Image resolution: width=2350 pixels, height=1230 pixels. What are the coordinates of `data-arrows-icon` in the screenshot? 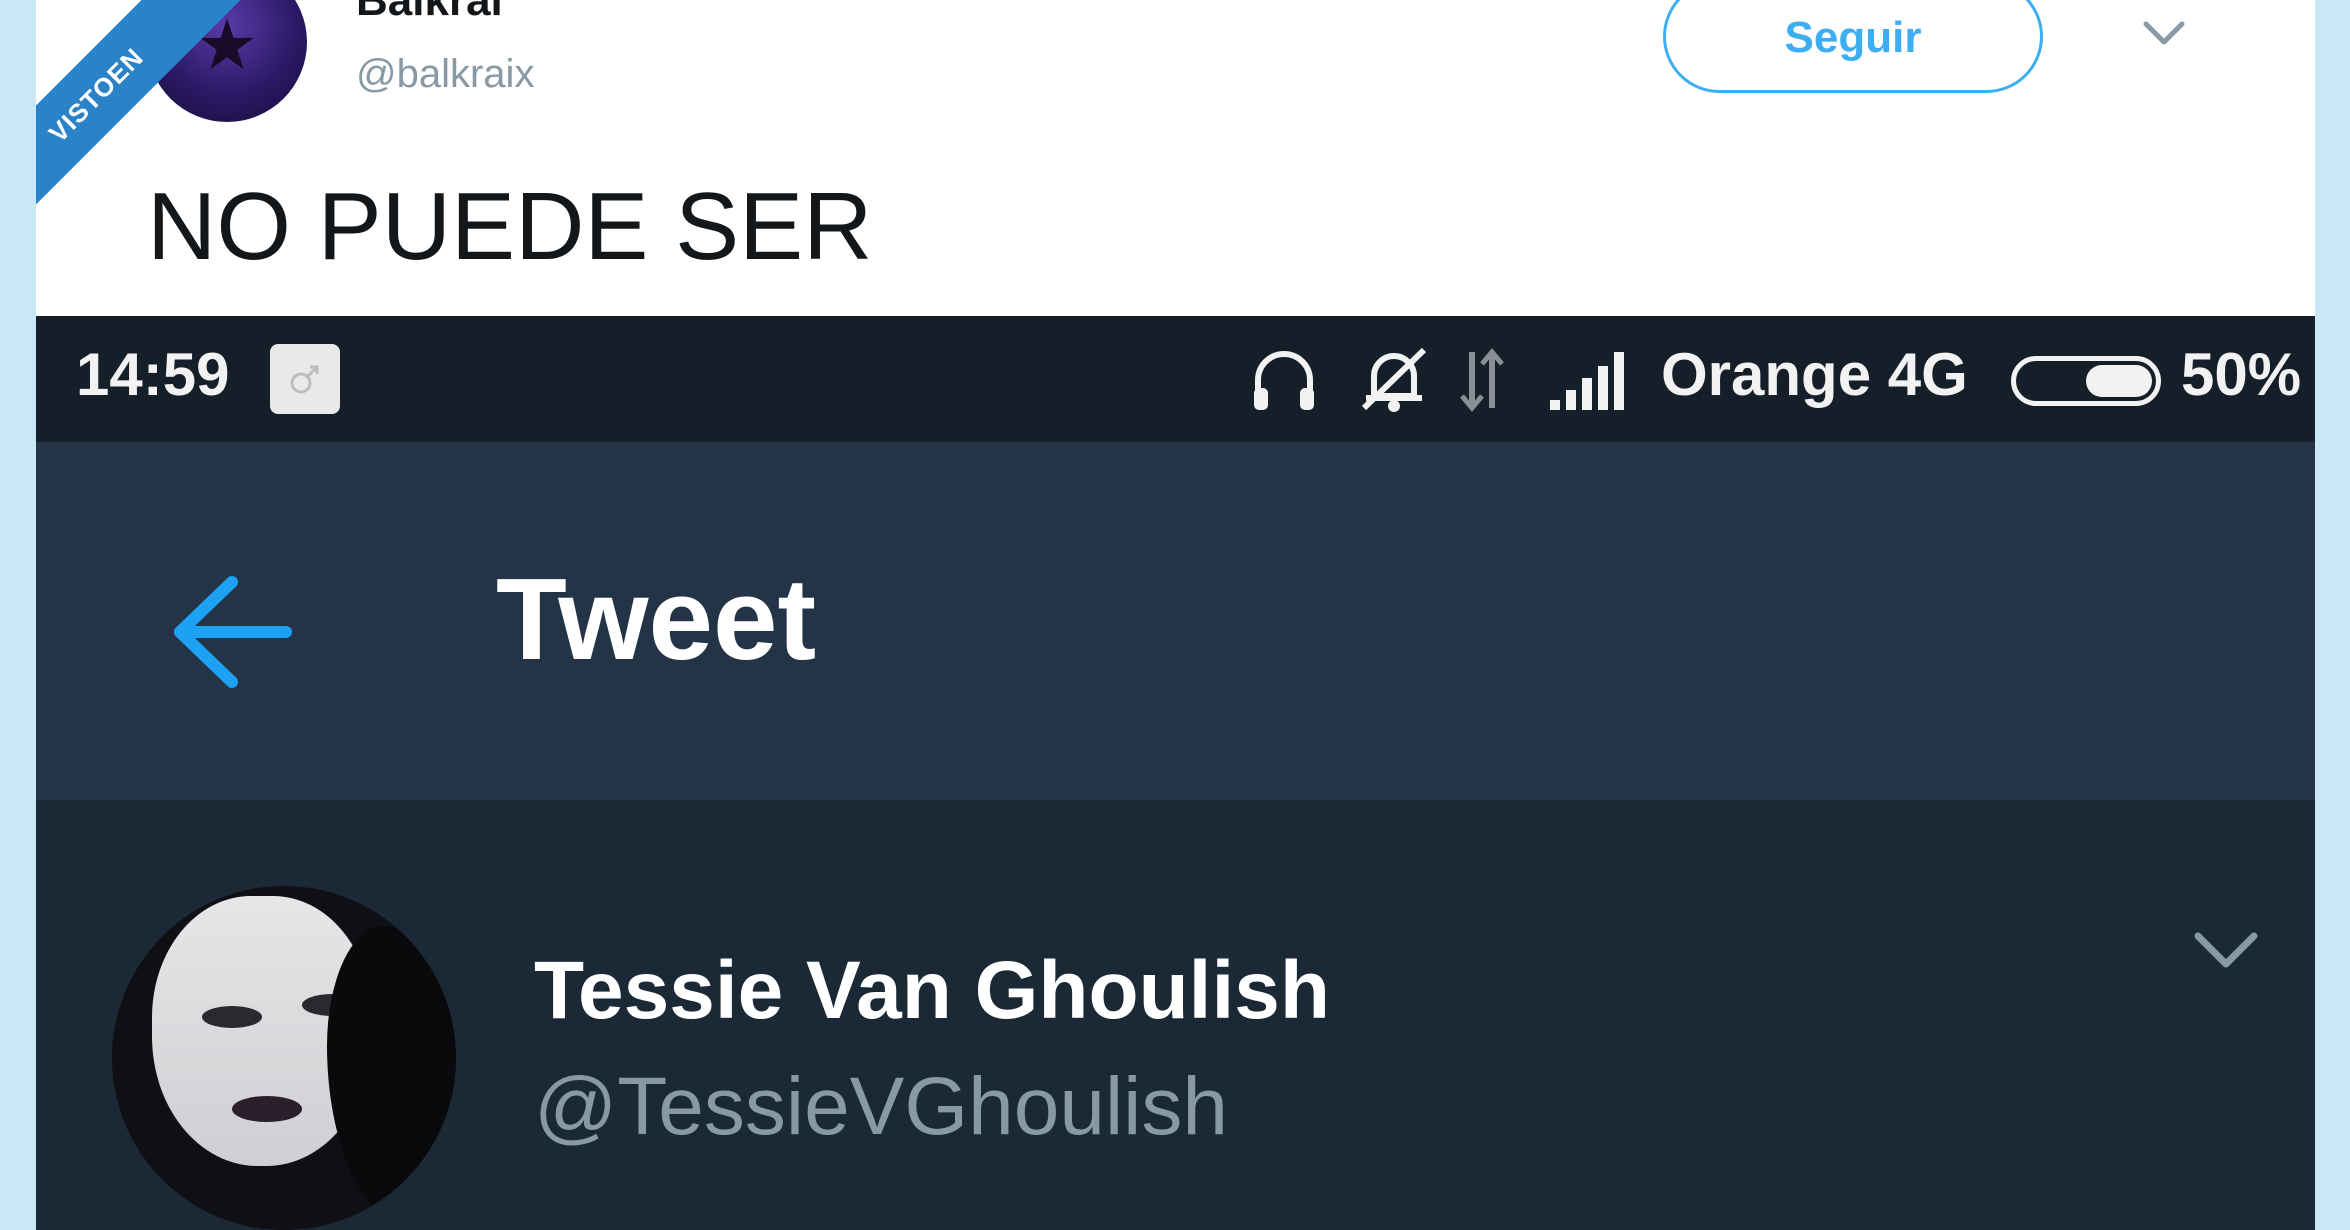 It's located at (1482, 380).